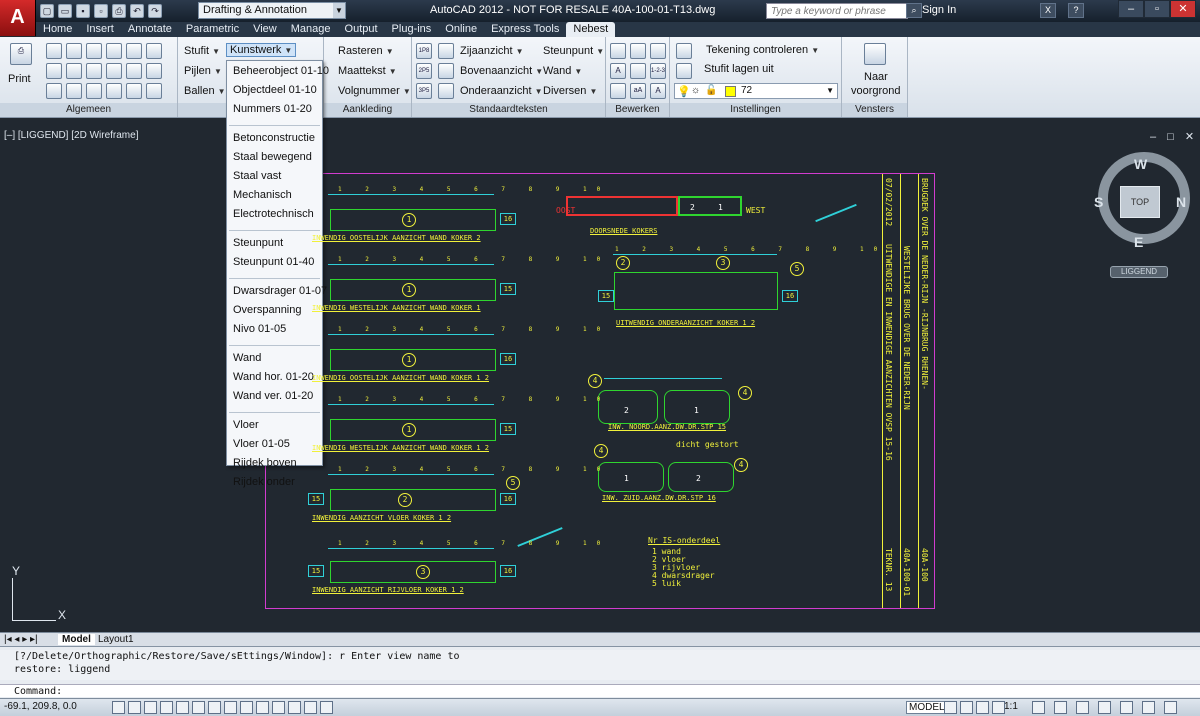 The image size is (1200, 716). I want to click on ortho-icon, so click(150, 707).